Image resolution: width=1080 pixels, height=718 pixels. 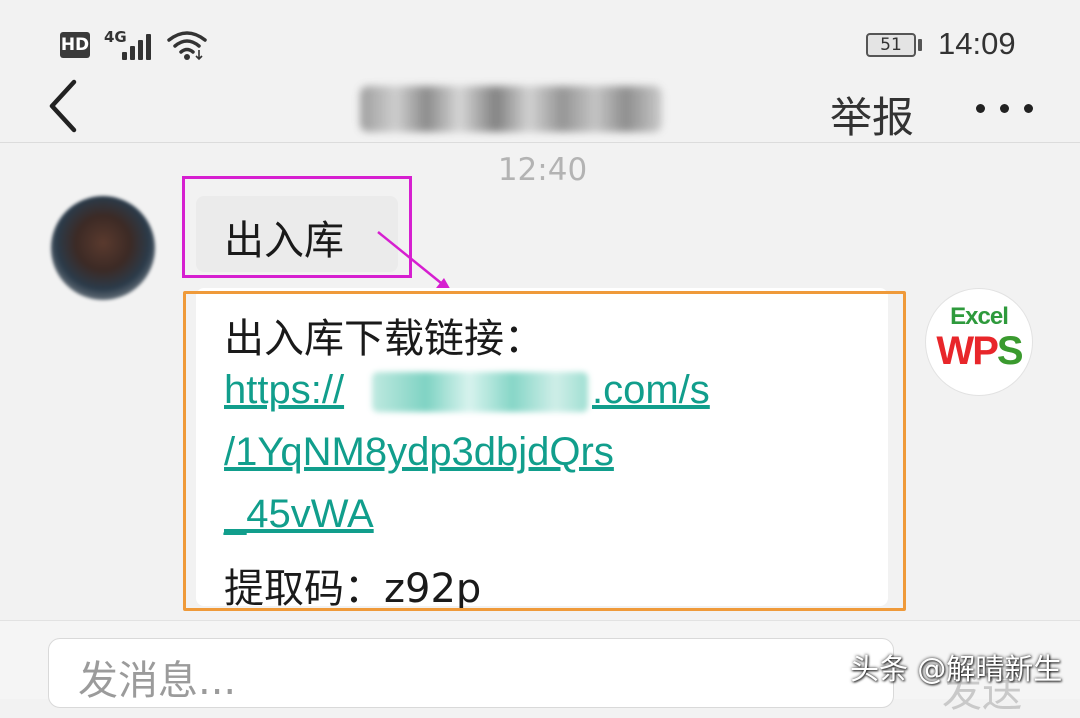 I want to click on watermark: 头条 @解晴新生, so click(x=956, y=669).